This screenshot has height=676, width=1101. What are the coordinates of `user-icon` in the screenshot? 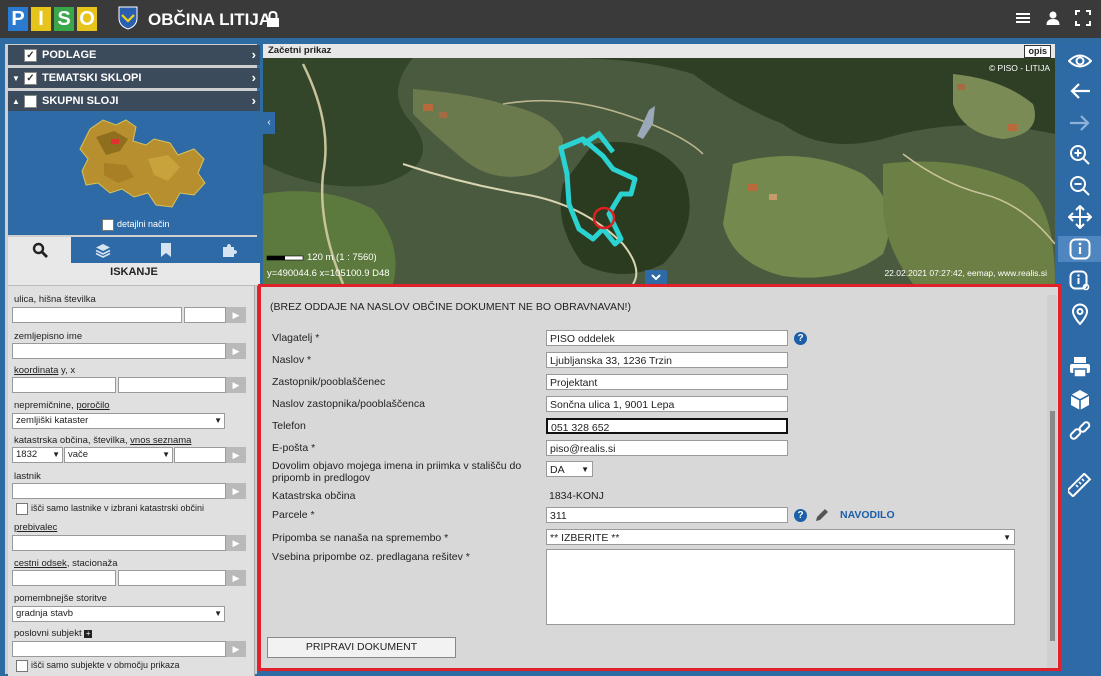 It's located at (1053, 18).